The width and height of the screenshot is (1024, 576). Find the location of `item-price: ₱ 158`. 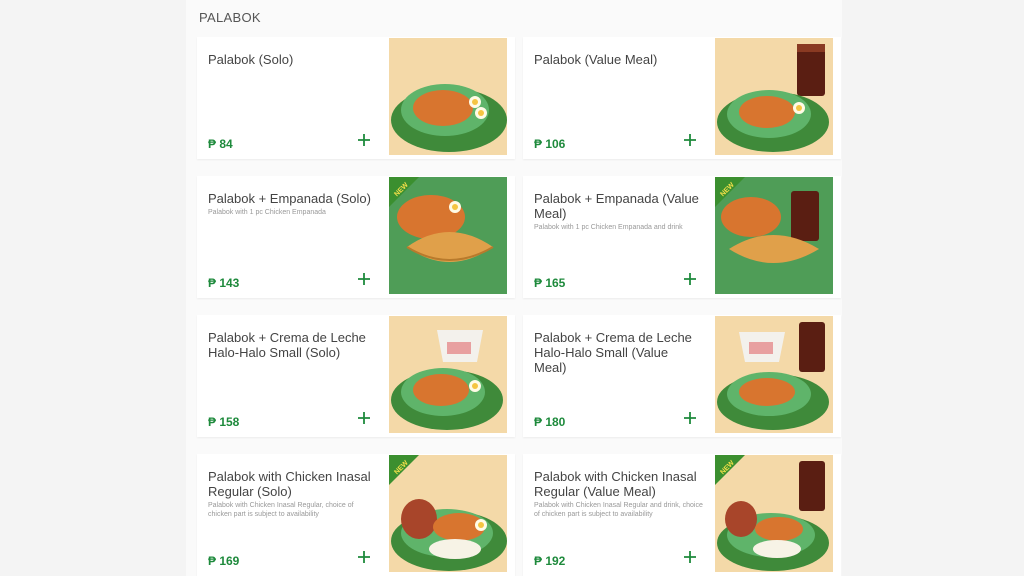

item-price: ₱ 158 is located at coordinates (224, 422).